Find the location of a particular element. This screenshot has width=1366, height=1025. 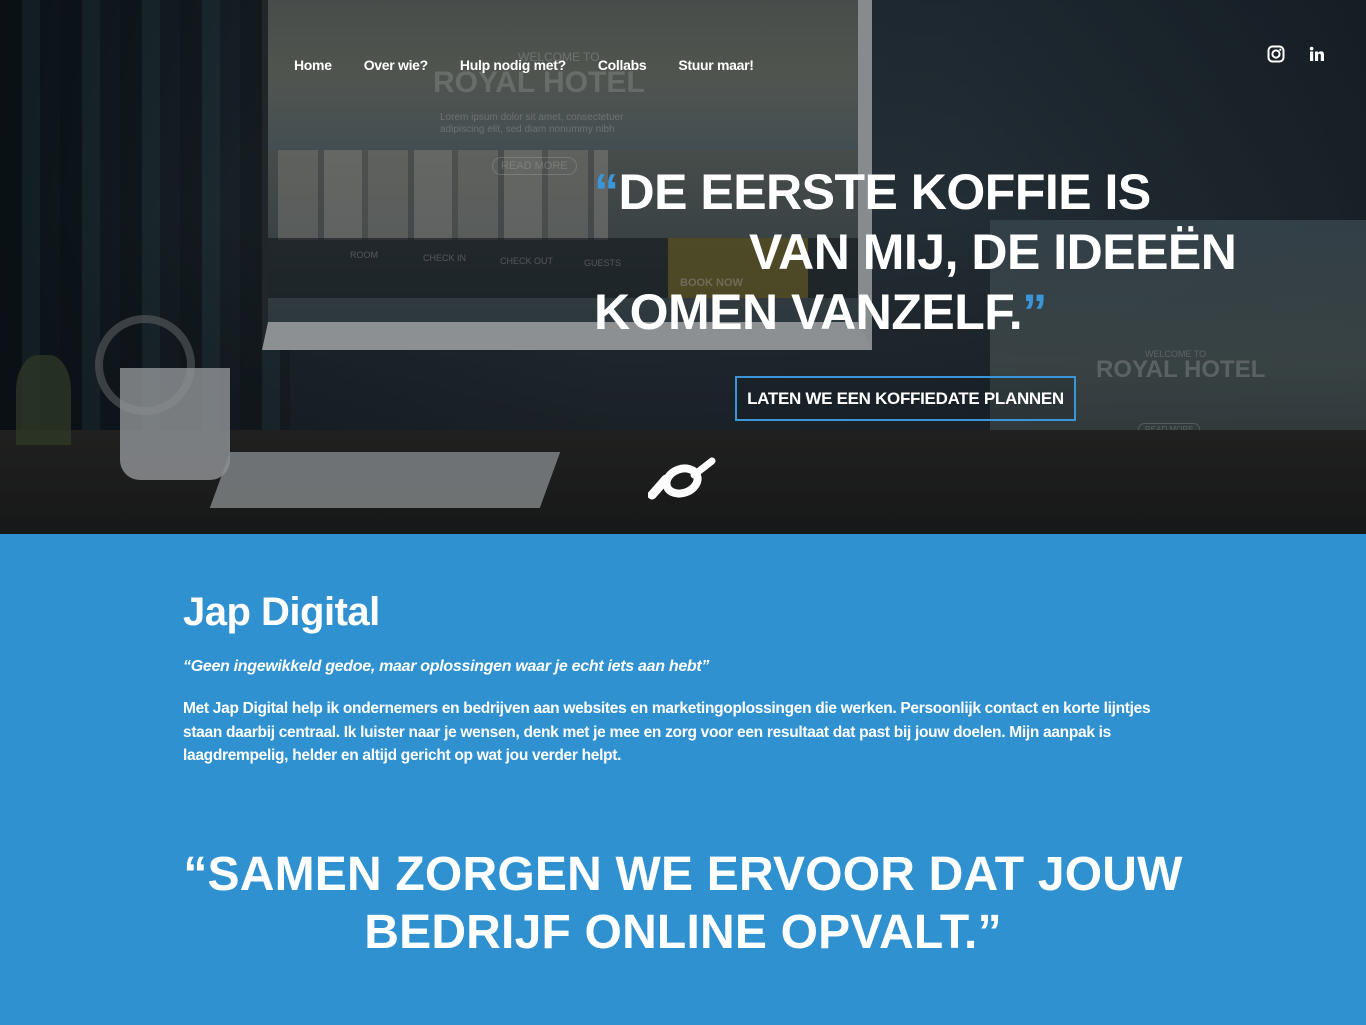

koffiedate-plannen-button: LATEN WE EEN KOFFIEDATE PLANNEN is located at coordinates (905, 398).